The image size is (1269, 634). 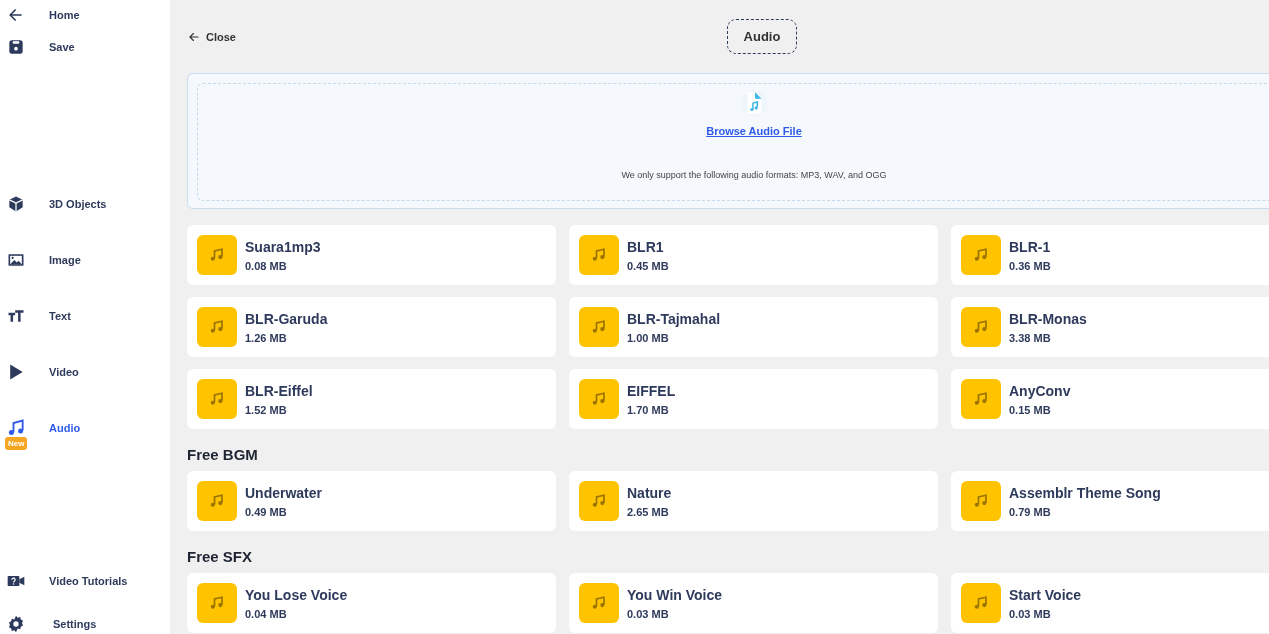 What do you see at coordinates (371, 501) in the screenshot?
I see `audio-file-card: Underwater 0.49 MB` at bounding box center [371, 501].